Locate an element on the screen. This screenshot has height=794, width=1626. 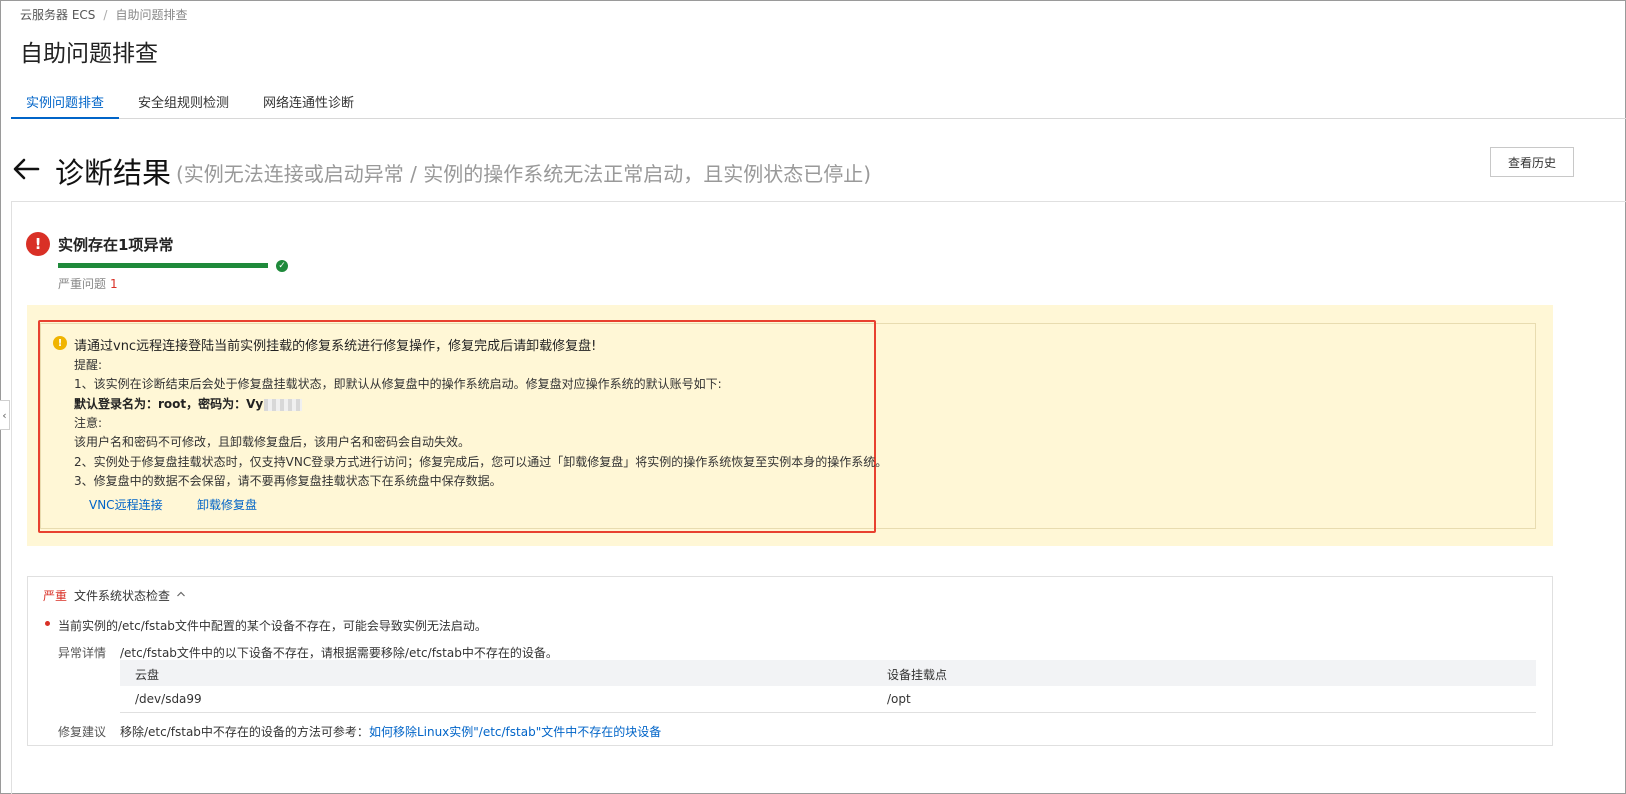
breadcrumb: 云服务器 ECS / 自助问题排查 is located at coordinates (103, 14).